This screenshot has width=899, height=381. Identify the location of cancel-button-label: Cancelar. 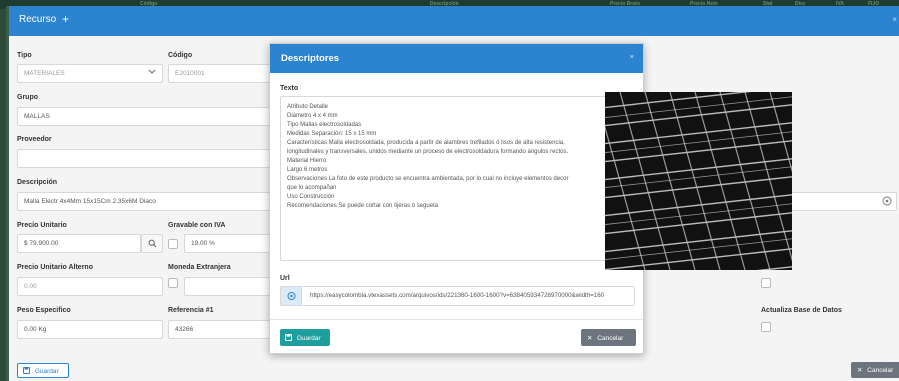
(880, 370).